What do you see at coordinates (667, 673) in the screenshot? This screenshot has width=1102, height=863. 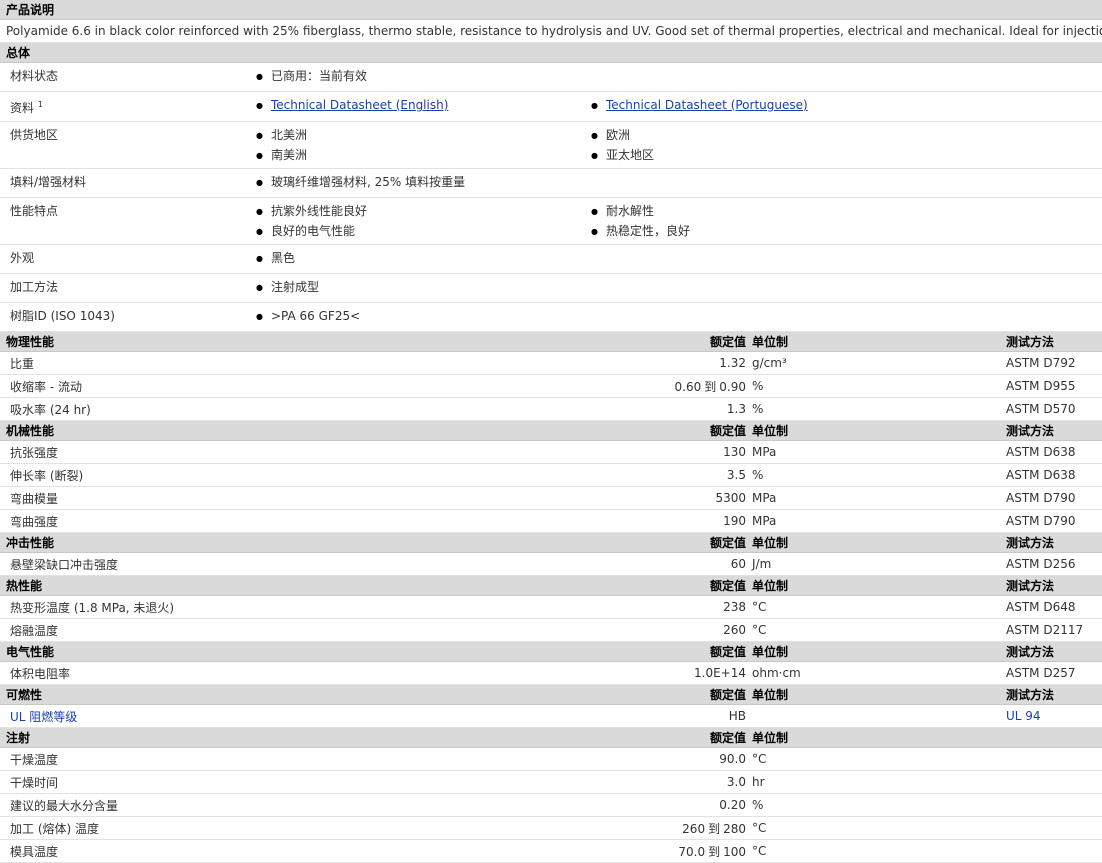 I see `property-value: 1.0E+14` at bounding box center [667, 673].